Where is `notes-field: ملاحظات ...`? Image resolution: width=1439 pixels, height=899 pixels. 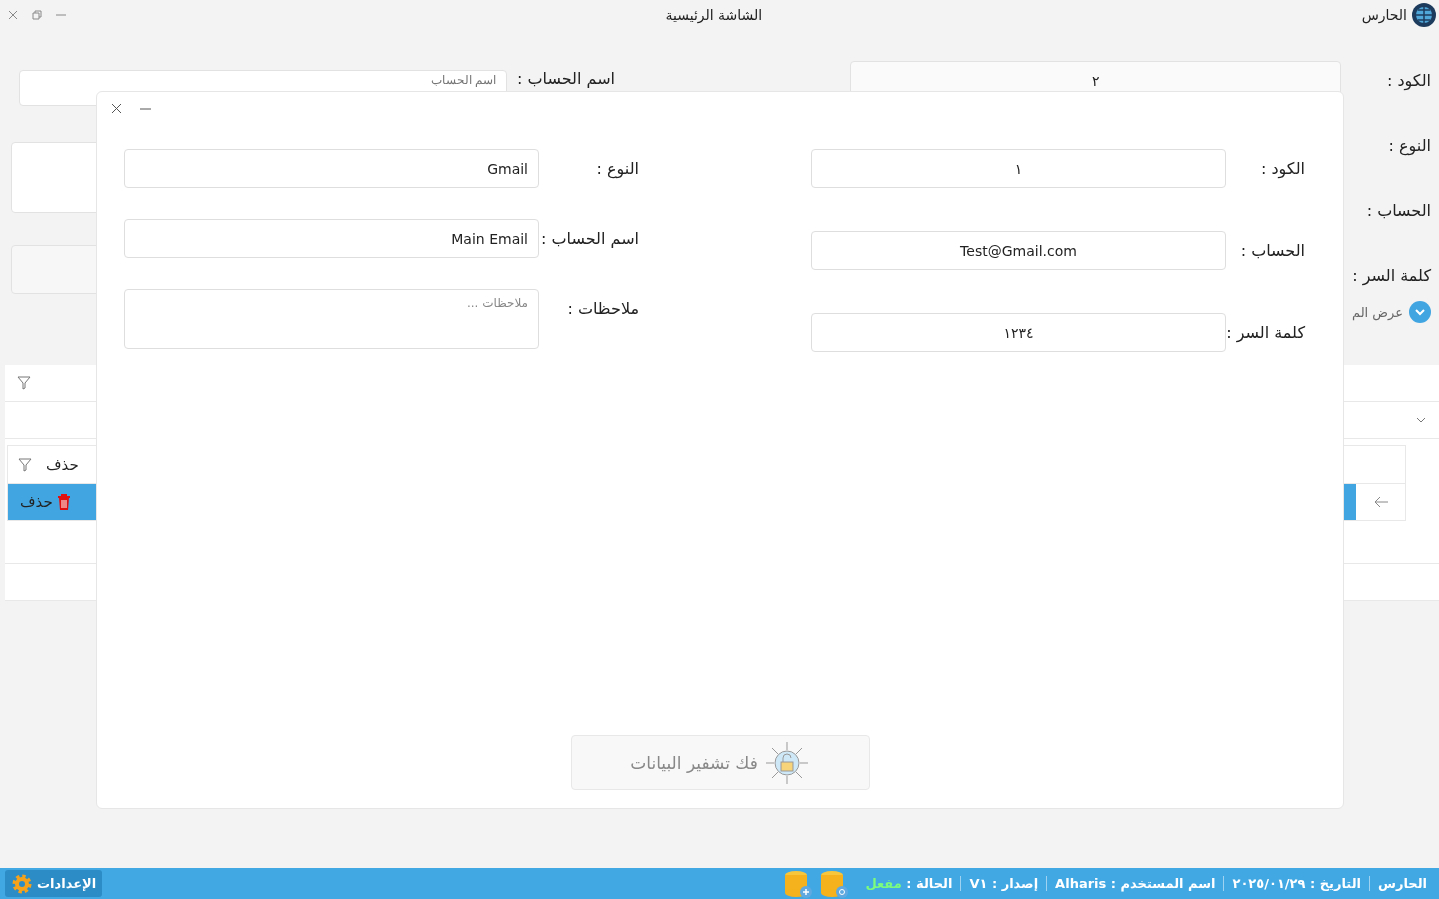 notes-field: ملاحظات ... is located at coordinates (331, 319).